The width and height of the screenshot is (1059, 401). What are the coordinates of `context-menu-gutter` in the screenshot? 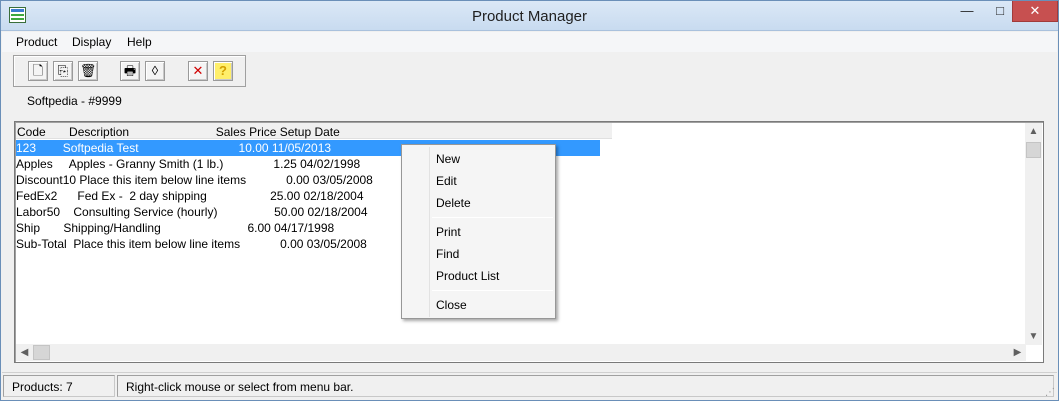 It's located at (429, 232).